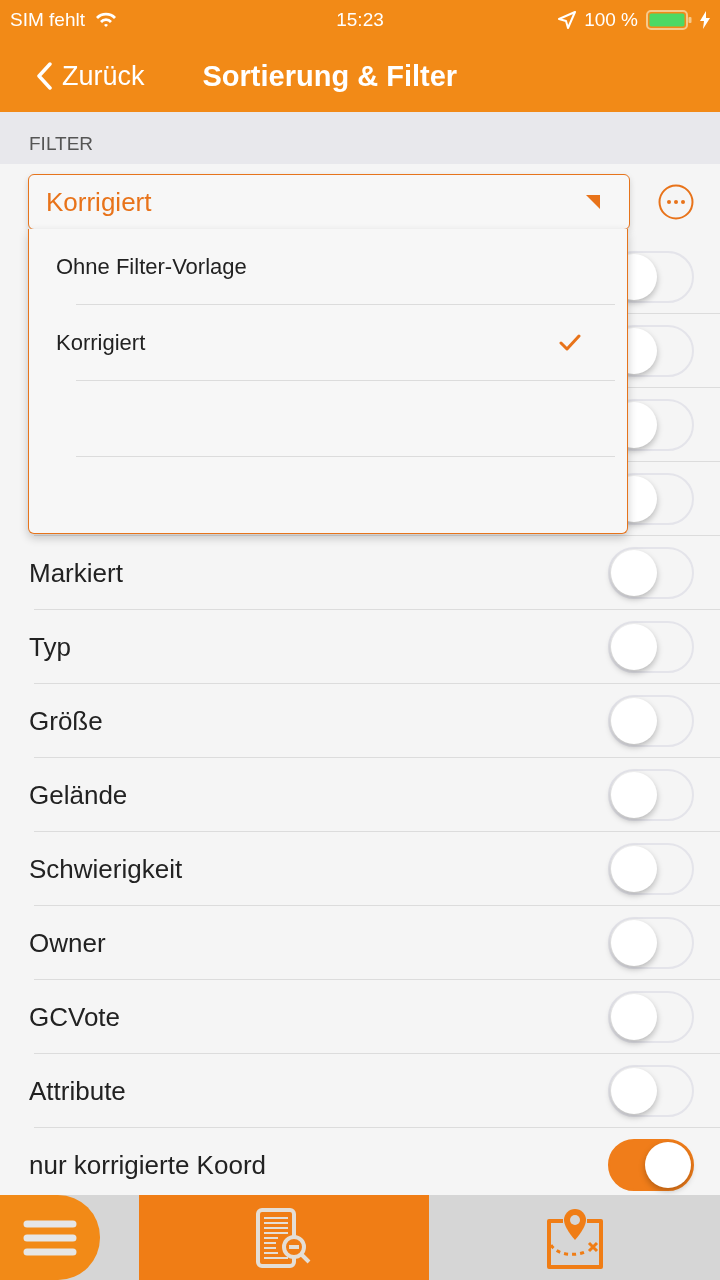  I want to click on menu-button, so click(50, 1237).